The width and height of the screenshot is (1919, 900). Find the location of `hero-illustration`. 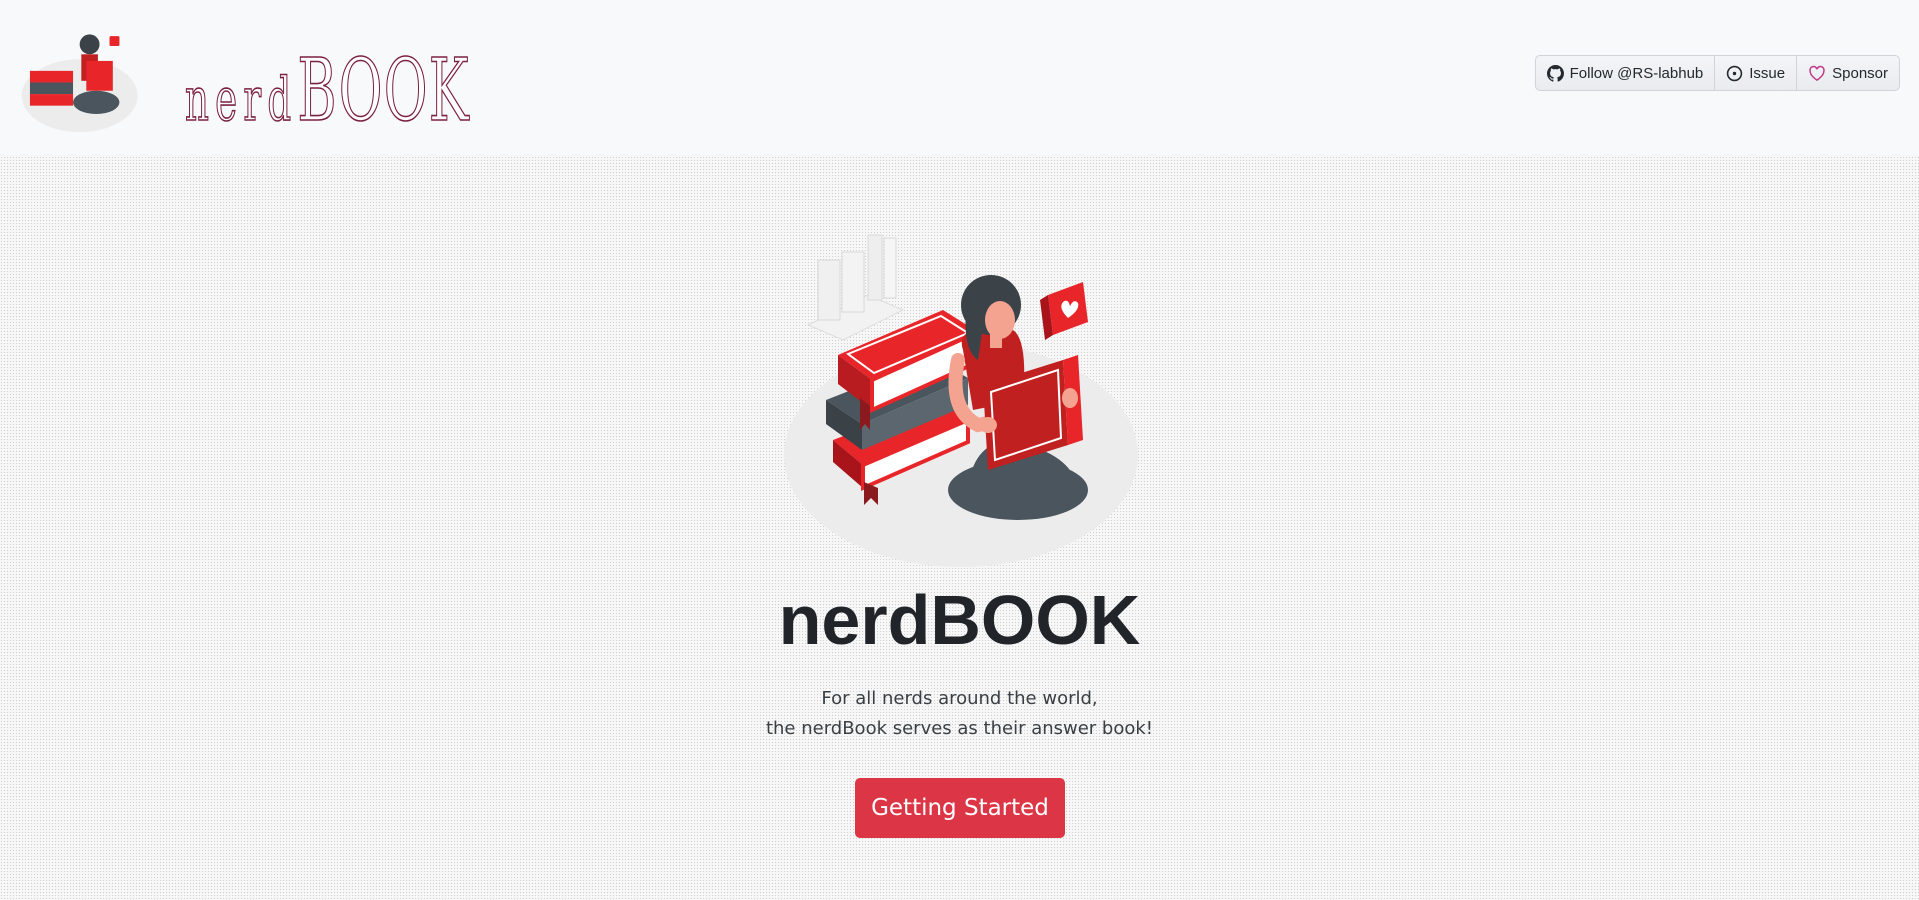

hero-illustration is located at coordinates (961, 400).